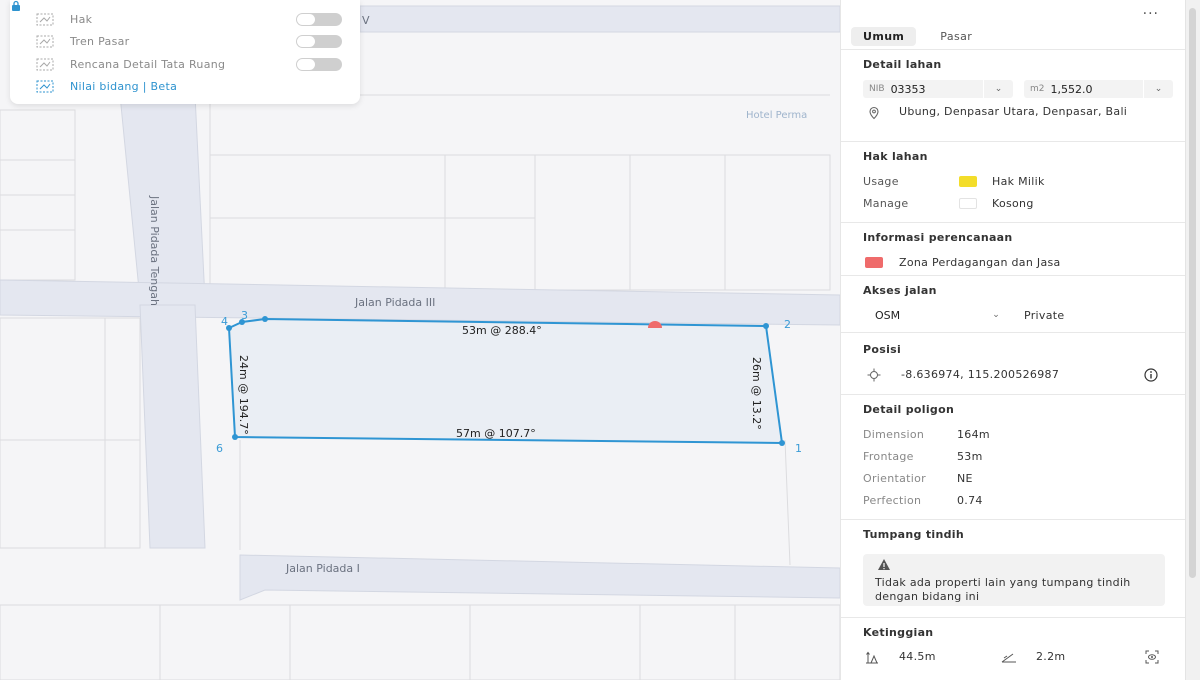  I want to click on crosshair-icon, so click(874, 375).